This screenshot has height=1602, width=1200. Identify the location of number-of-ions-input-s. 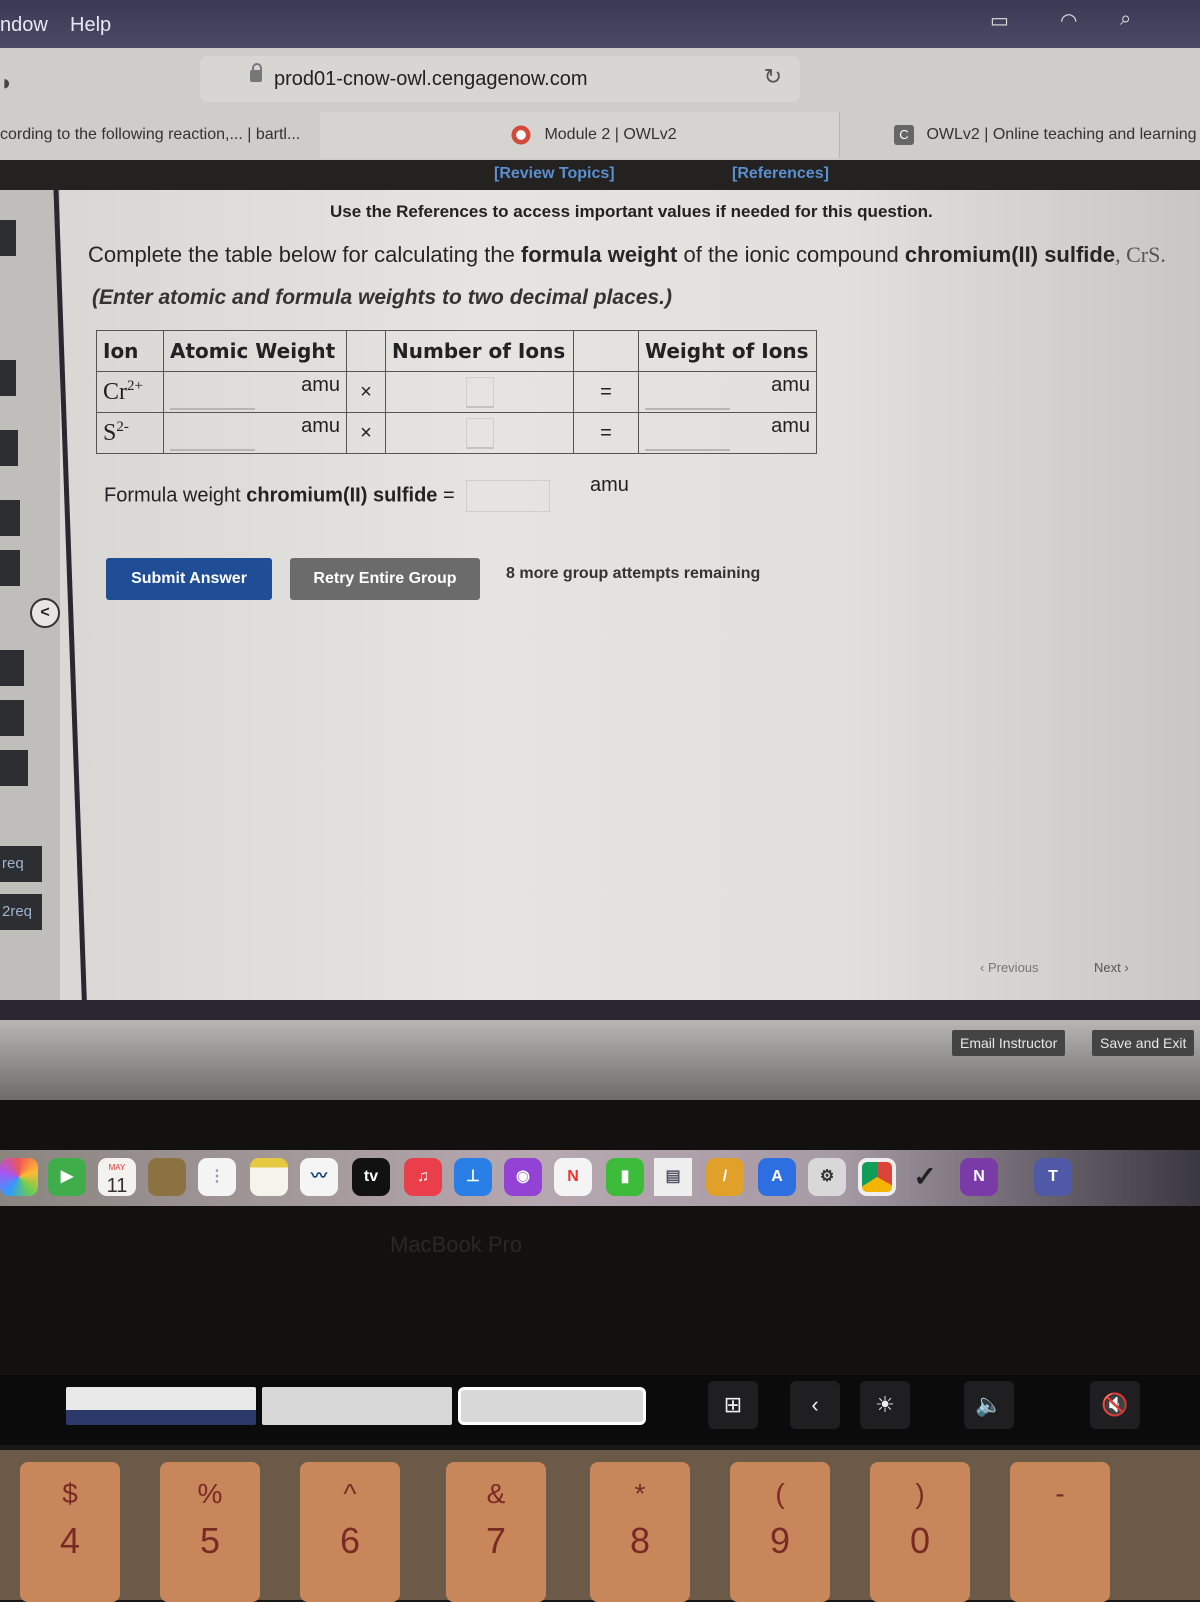
(479, 433).